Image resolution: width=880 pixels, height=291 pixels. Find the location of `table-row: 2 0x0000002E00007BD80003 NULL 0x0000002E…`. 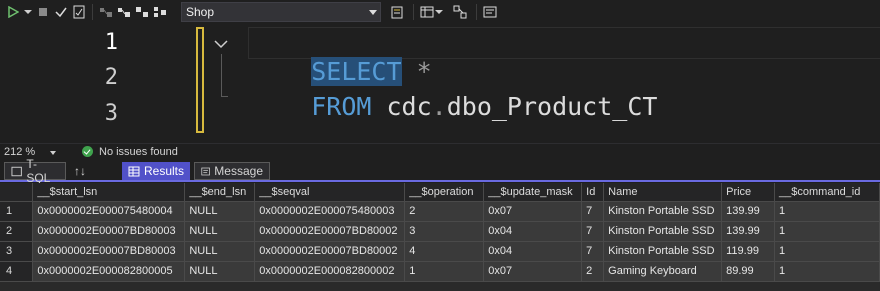

table-row: 2 0x0000002E00007BD80003 NULL 0x0000002E… is located at coordinates (440, 231).